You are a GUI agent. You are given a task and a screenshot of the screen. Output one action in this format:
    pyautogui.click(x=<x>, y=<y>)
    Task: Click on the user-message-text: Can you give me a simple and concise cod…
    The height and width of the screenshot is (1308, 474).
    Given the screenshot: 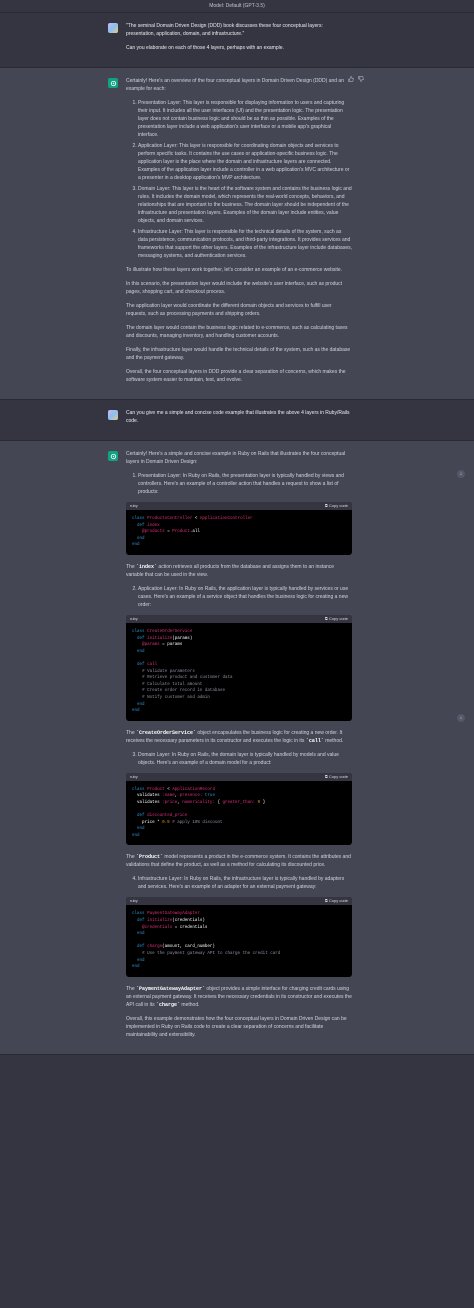 What is the action you would take?
    pyautogui.click(x=238, y=417)
    